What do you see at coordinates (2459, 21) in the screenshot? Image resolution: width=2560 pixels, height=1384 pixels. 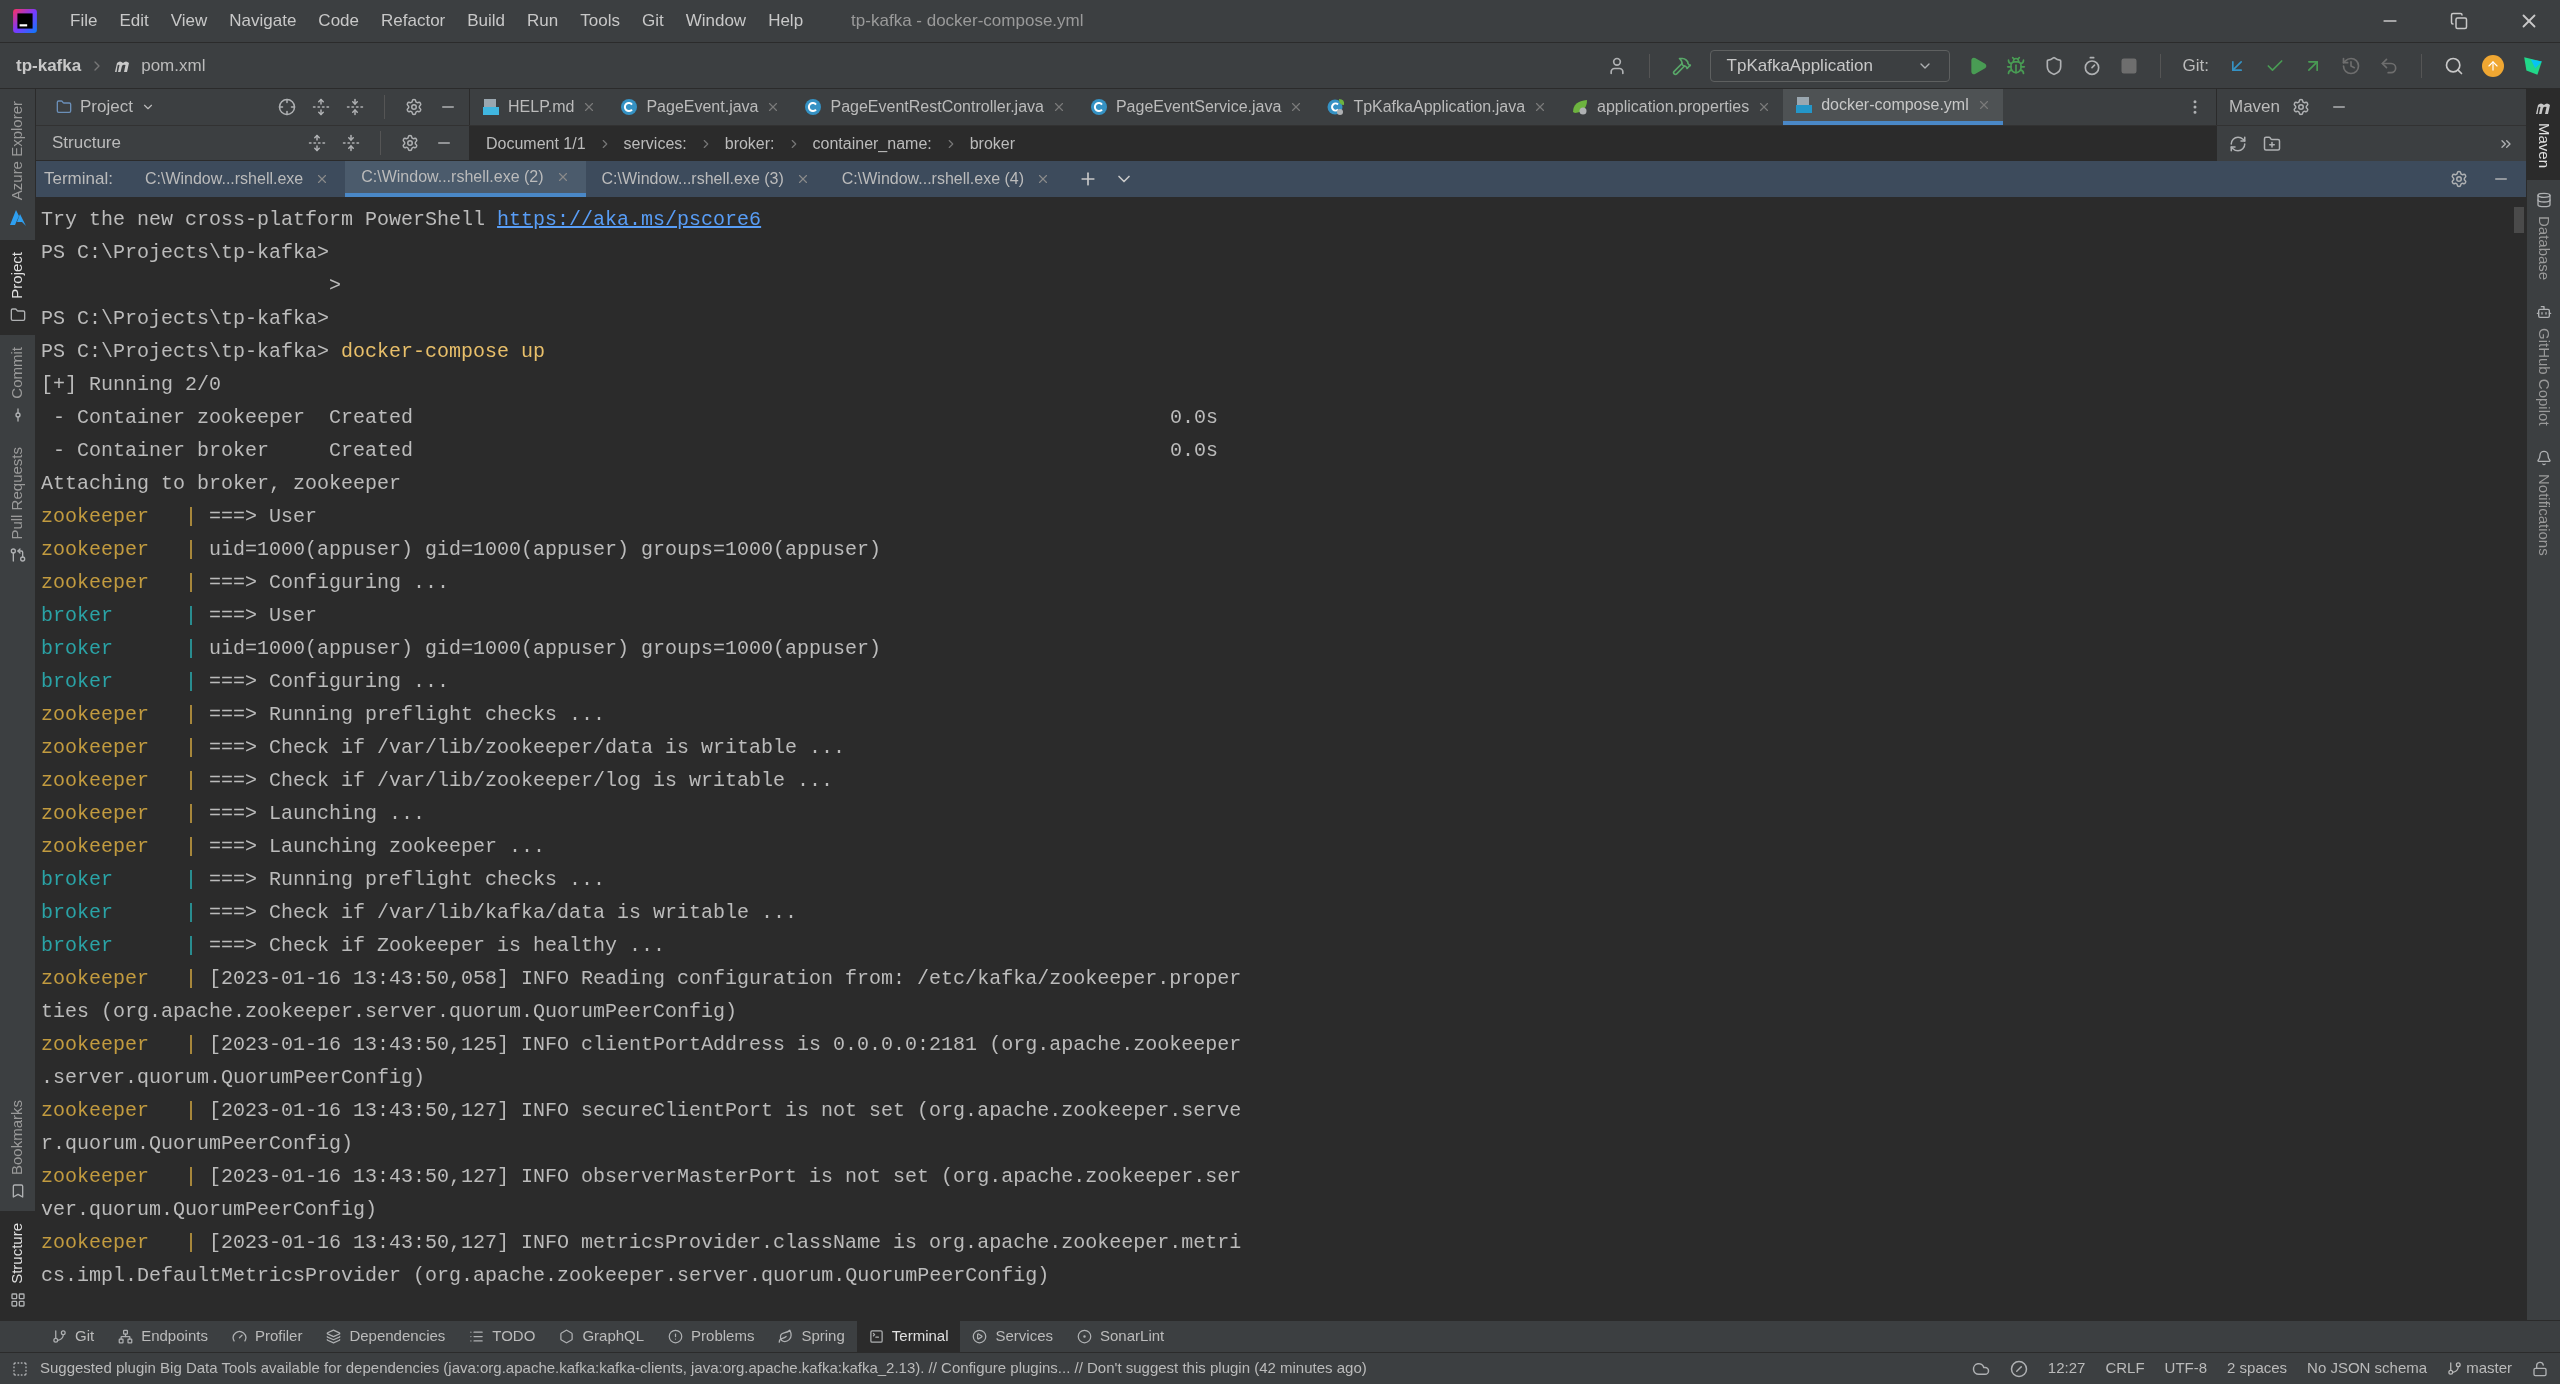 I see `restore-icon` at bounding box center [2459, 21].